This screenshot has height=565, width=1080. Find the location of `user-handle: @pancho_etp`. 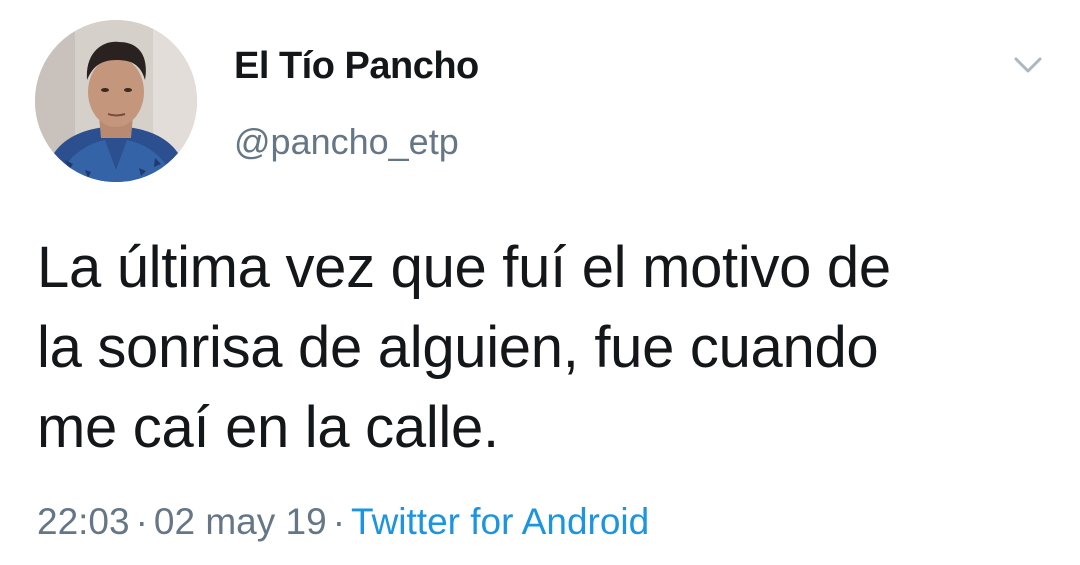

user-handle: @pancho_etp is located at coordinates (346, 142).